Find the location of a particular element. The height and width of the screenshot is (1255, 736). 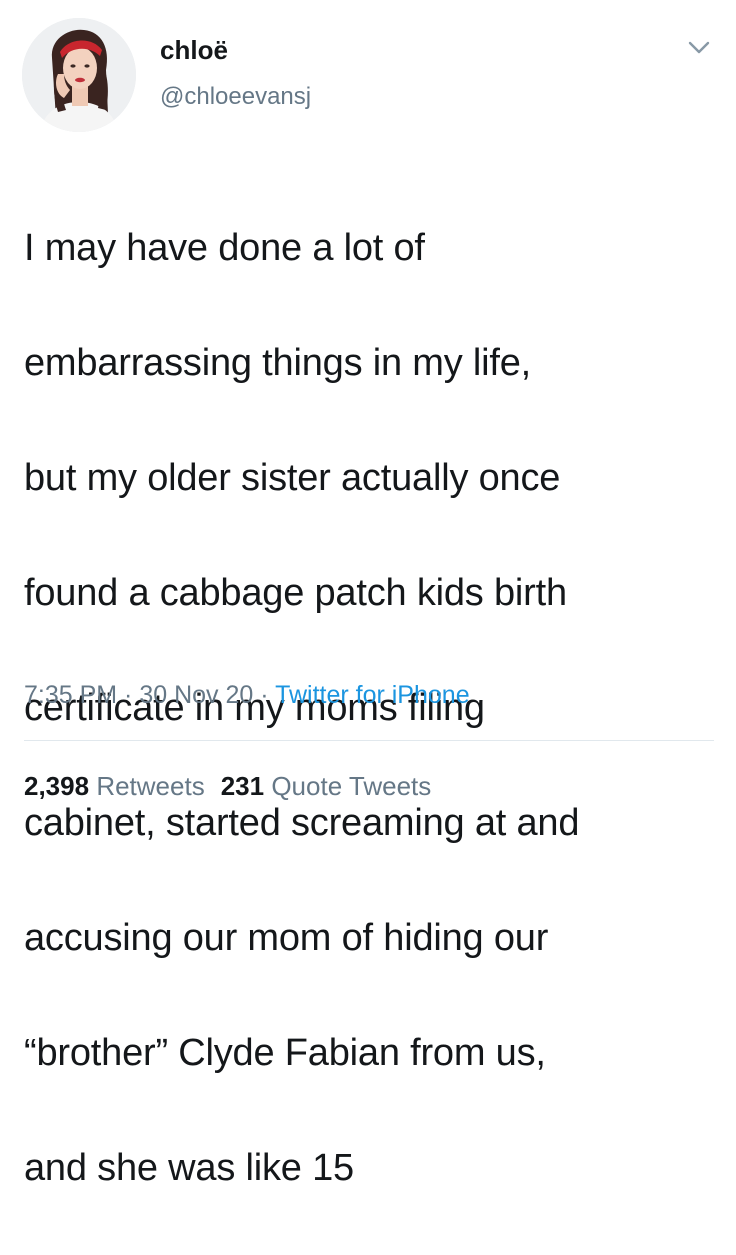

tweet-stats: 2,398 Retweets 231 Quote Tweets is located at coordinates (227, 786).